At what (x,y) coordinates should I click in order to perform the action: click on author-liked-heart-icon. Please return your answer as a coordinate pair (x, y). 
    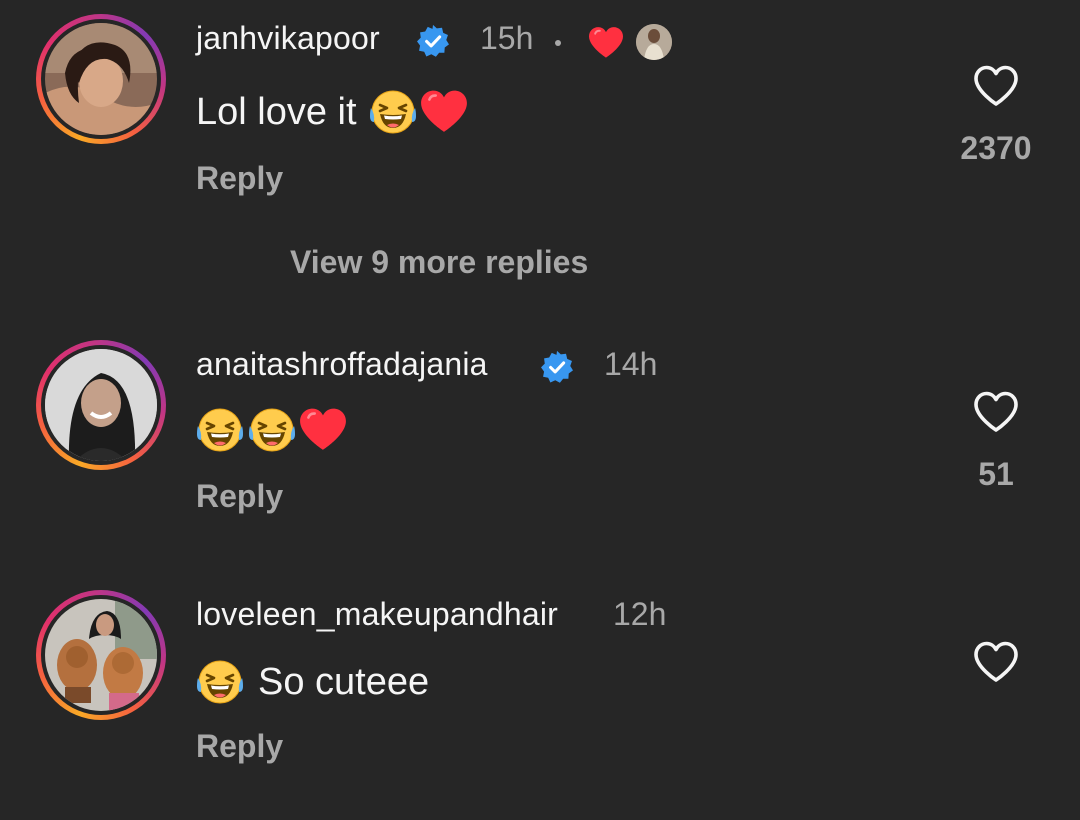
    Looking at the image, I should click on (606, 43).